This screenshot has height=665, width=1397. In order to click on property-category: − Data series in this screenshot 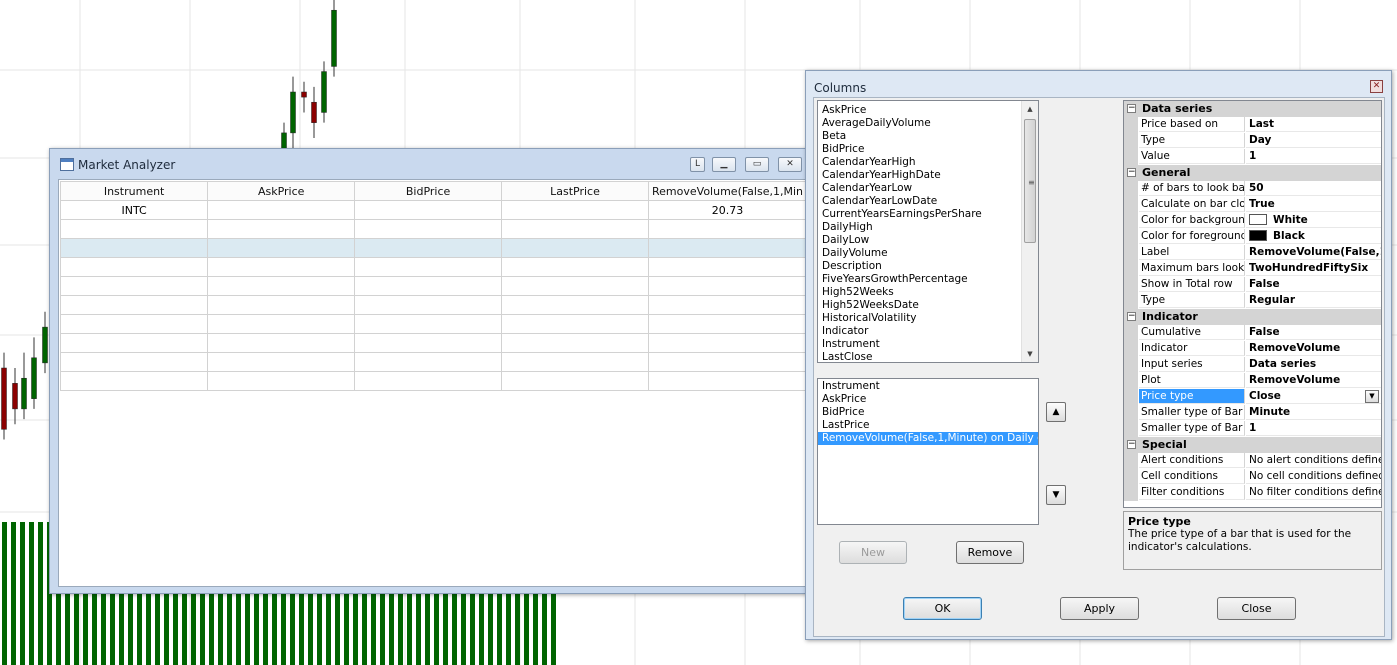, I will do `click(1252, 109)`.